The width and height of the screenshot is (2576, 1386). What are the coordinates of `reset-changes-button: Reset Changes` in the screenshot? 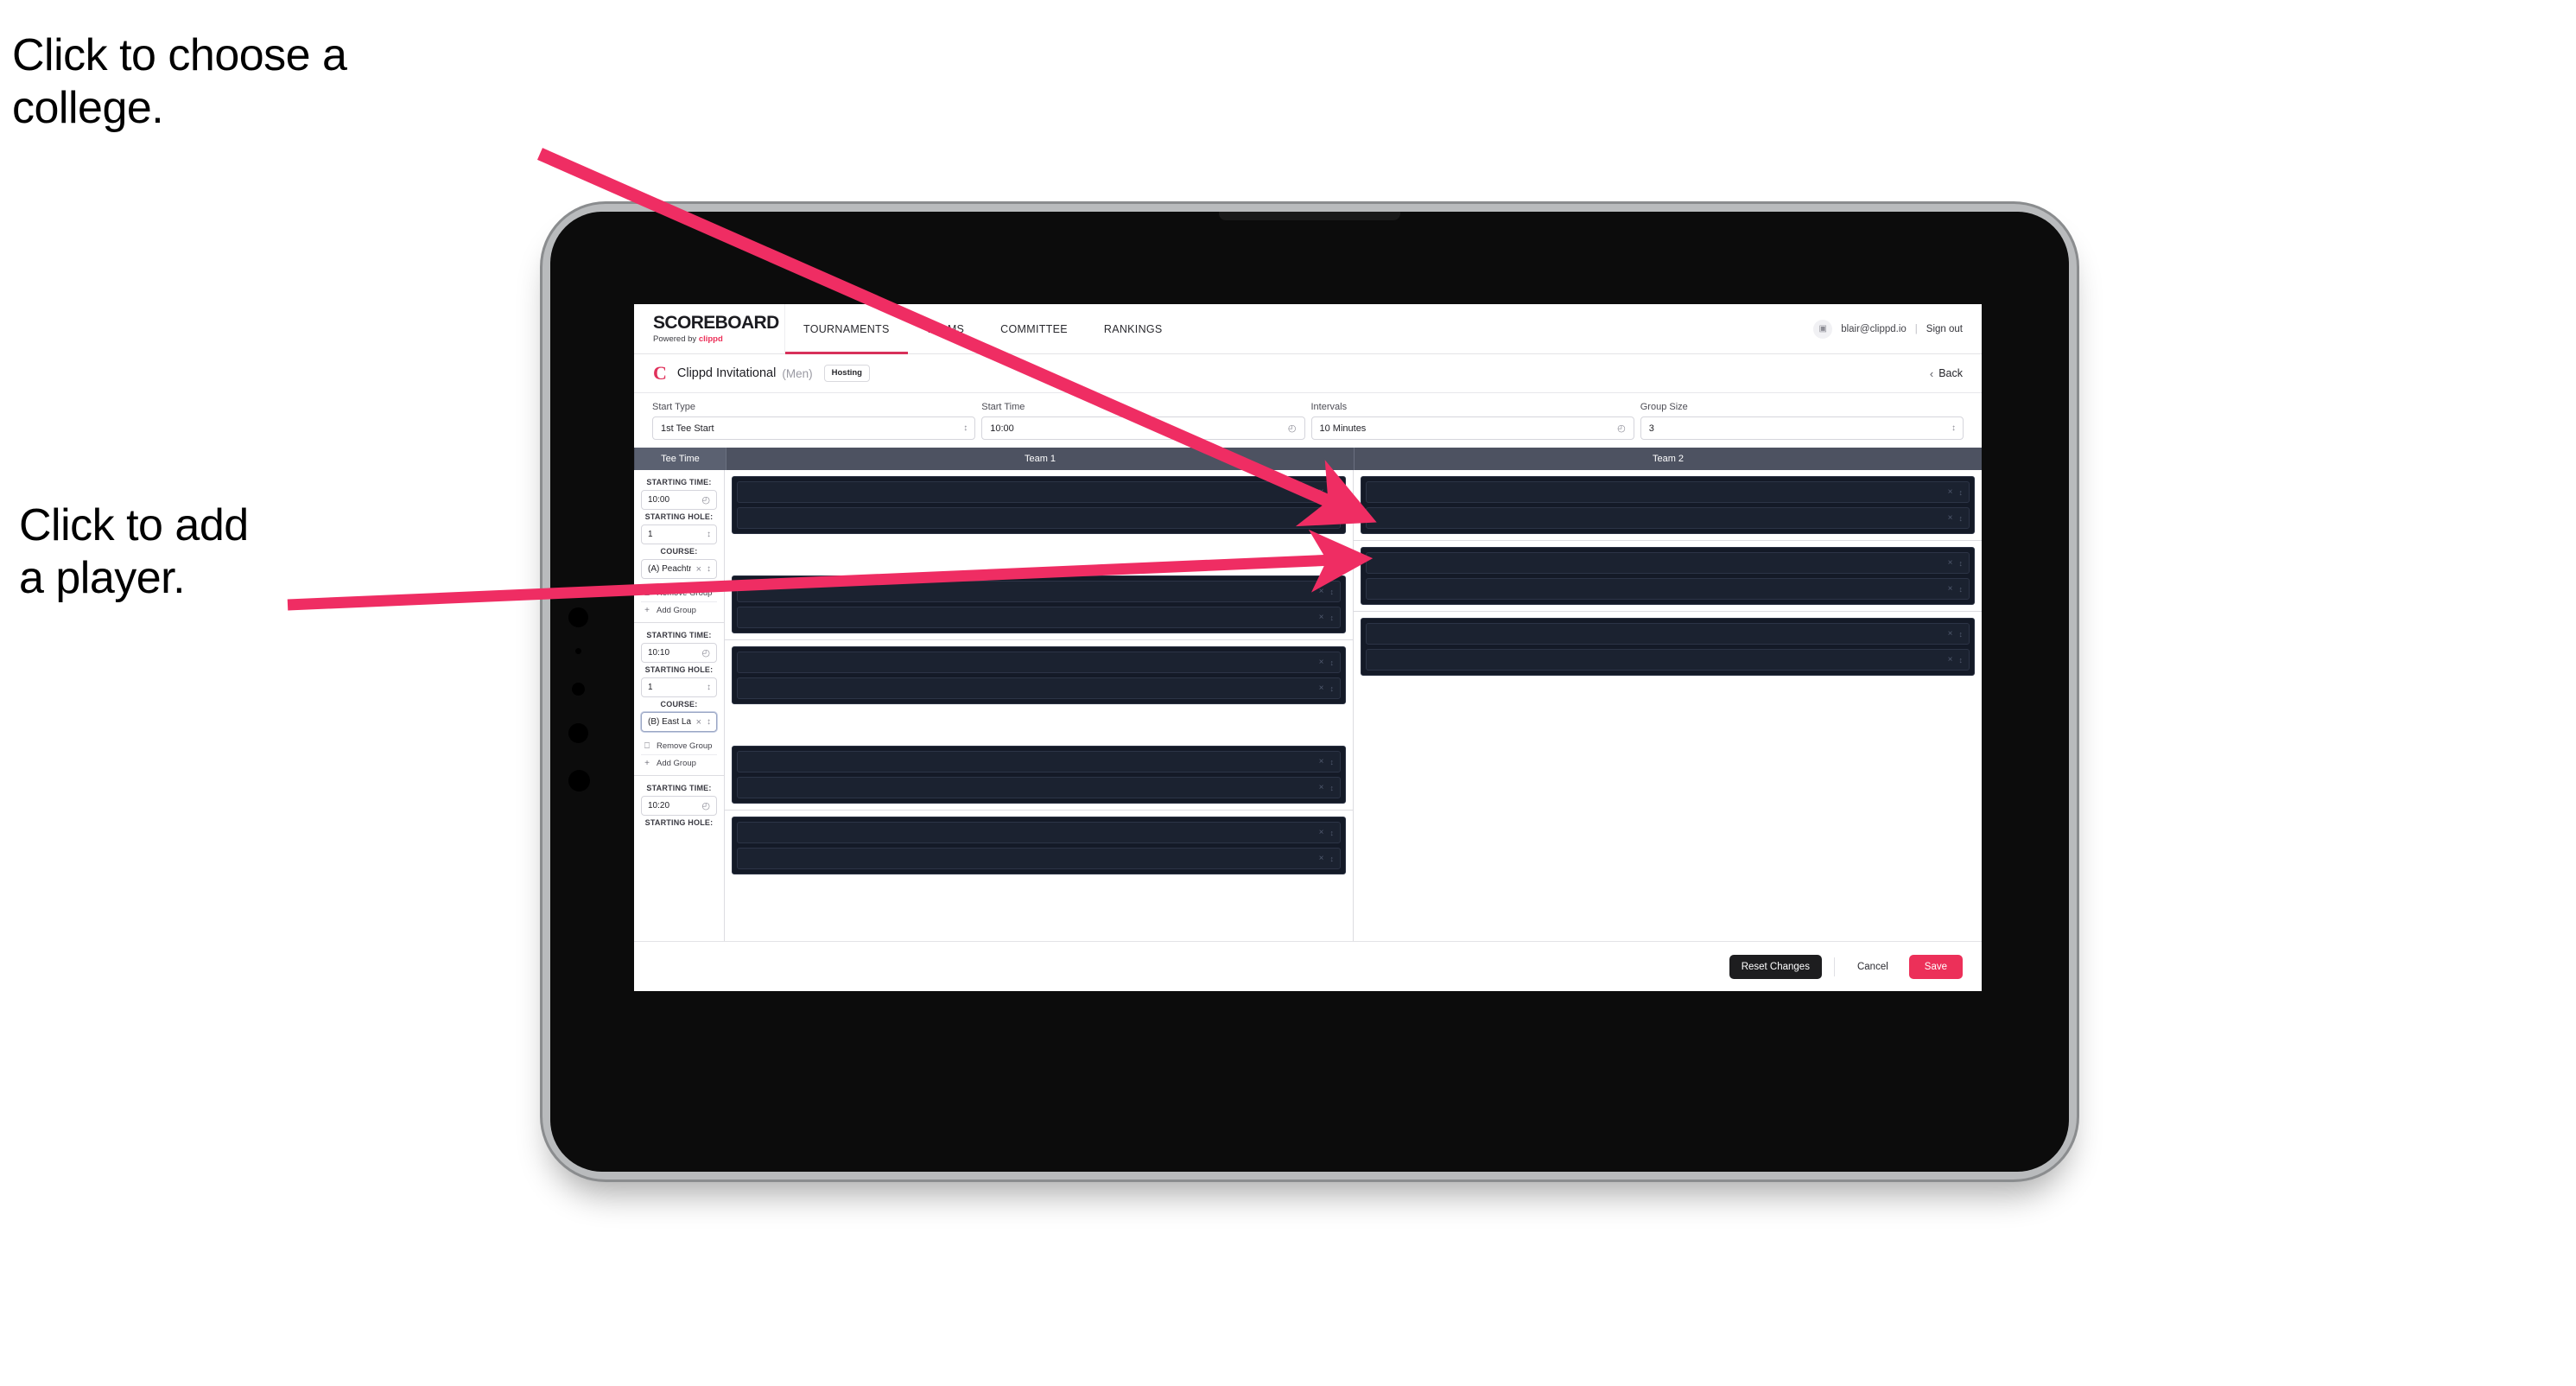 It's located at (1775, 966).